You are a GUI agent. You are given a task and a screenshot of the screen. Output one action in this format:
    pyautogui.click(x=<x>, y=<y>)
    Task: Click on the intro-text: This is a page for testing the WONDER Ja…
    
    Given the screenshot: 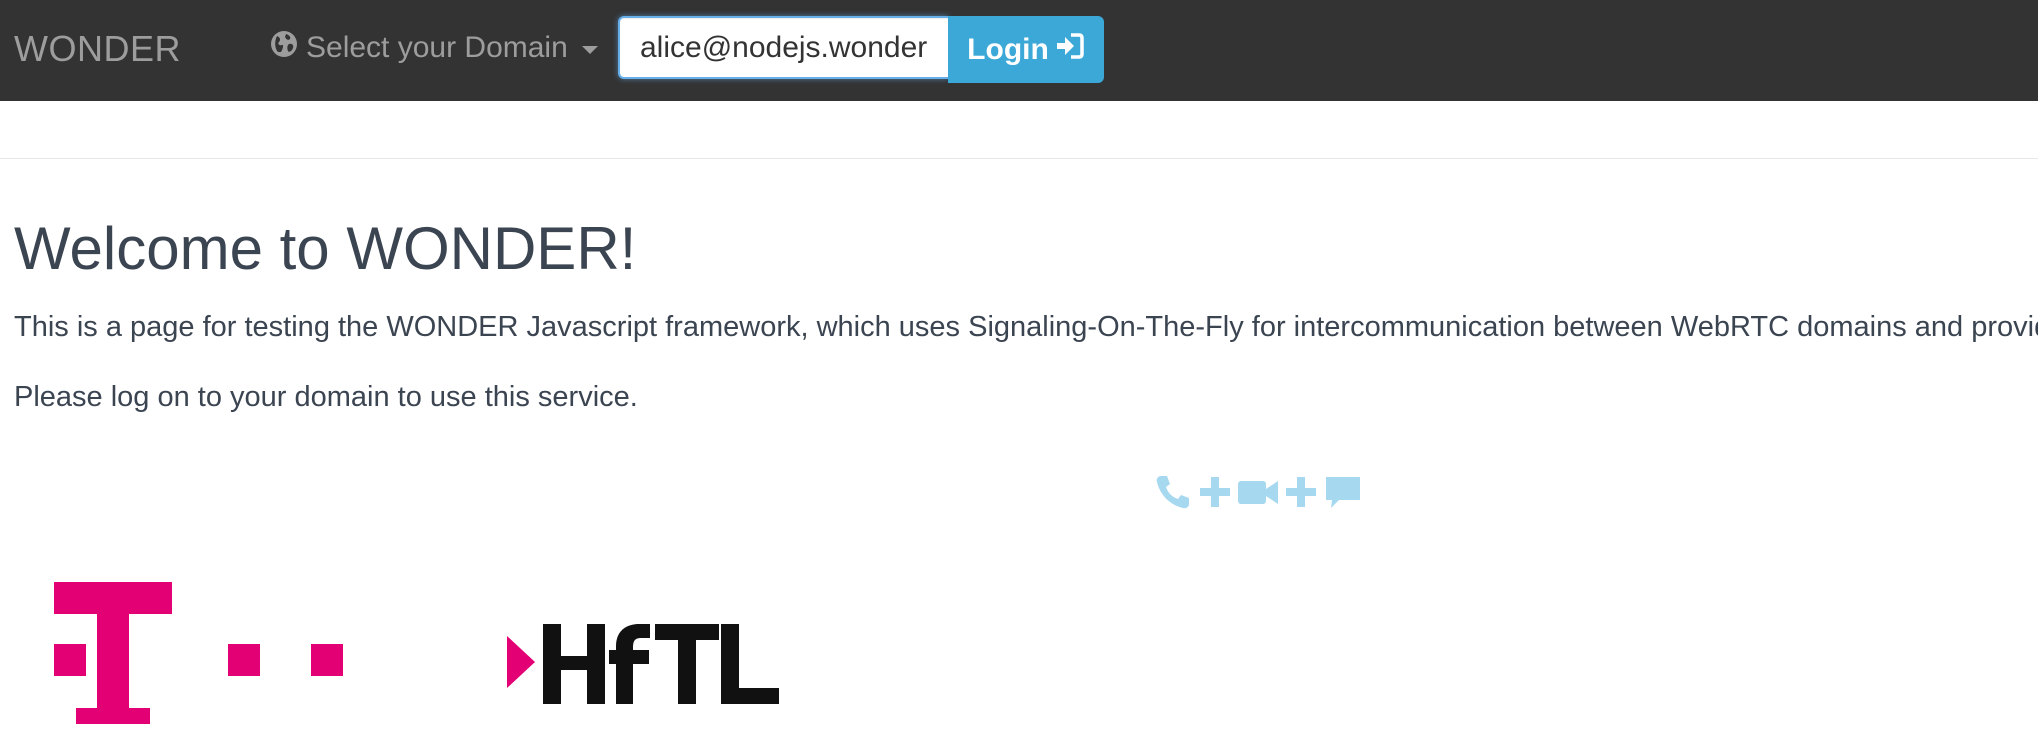 What is the action you would take?
    pyautogui.click(x=1026, y=327)
    